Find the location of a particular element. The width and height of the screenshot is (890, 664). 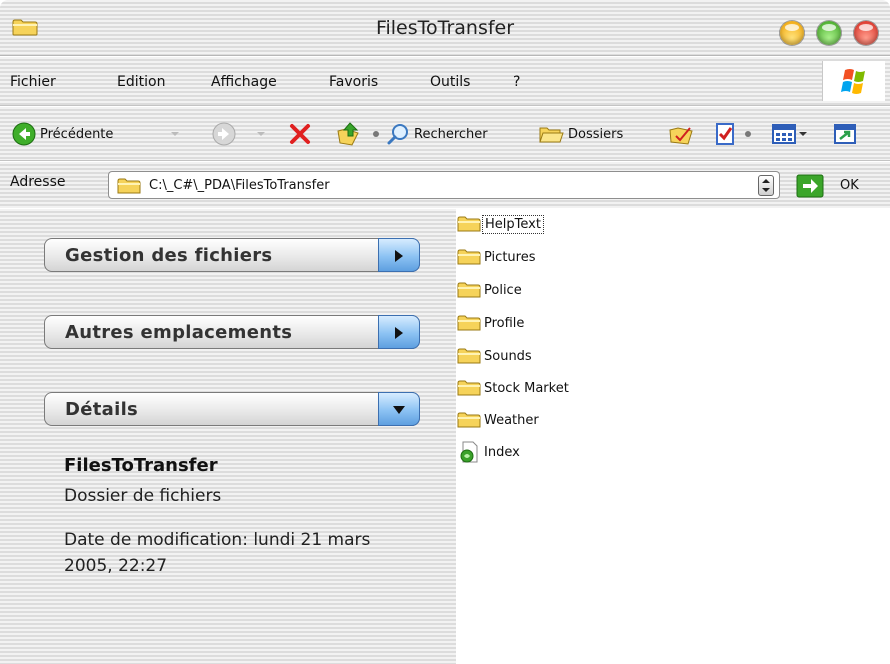

file-name: Pictures is located at coordinates (510, 257).